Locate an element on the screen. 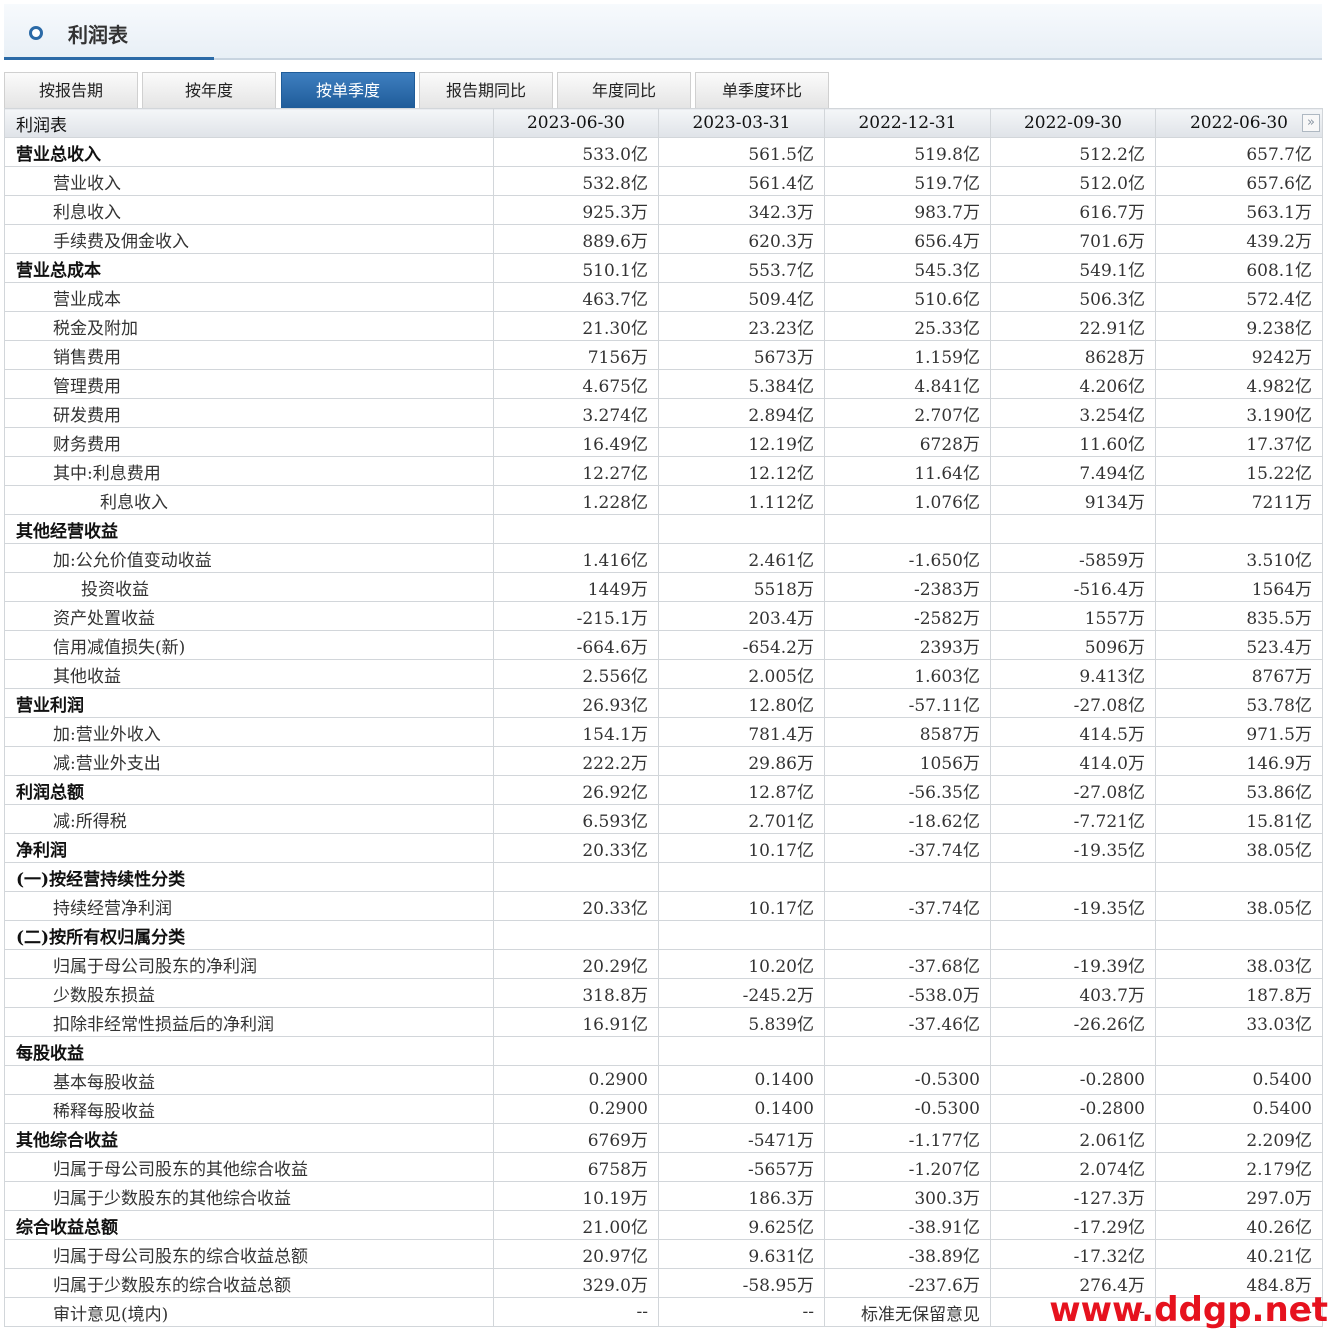  value-cell: 616.7万 is located at coordinates (1073, 210).